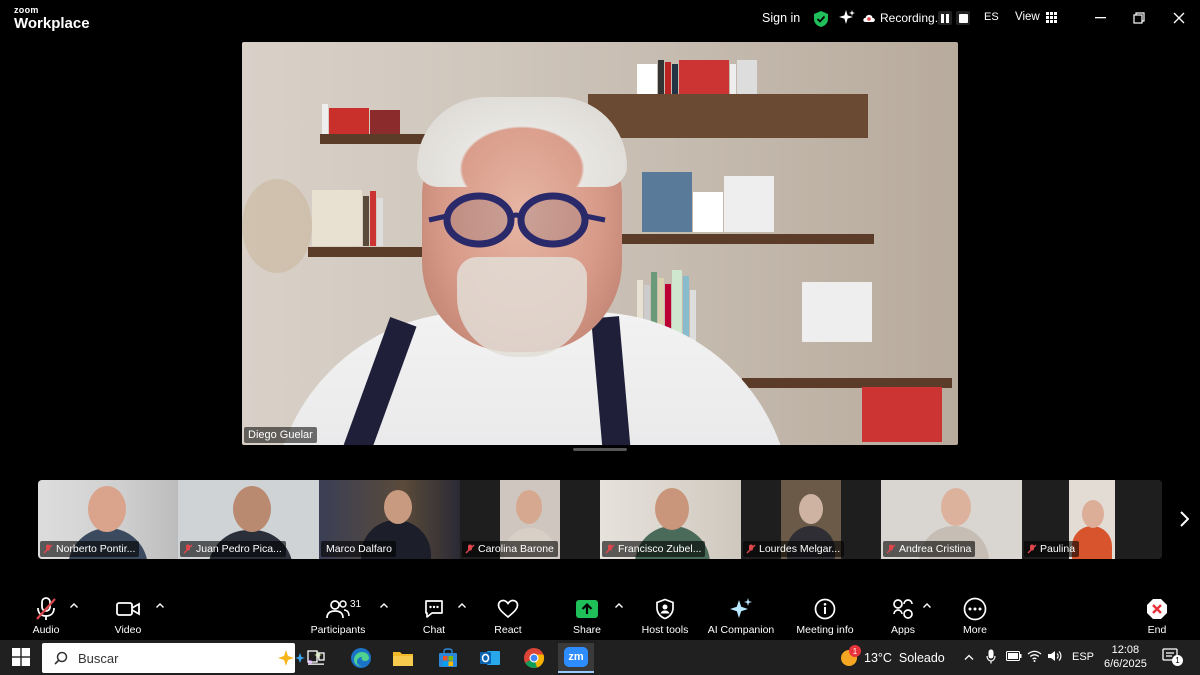 The height and width of the screenshot is (675, 1200). What do you see at coordinates (587, 630) in the screenshot?
I see `share-label: Share` at bounding box center [587, 630].